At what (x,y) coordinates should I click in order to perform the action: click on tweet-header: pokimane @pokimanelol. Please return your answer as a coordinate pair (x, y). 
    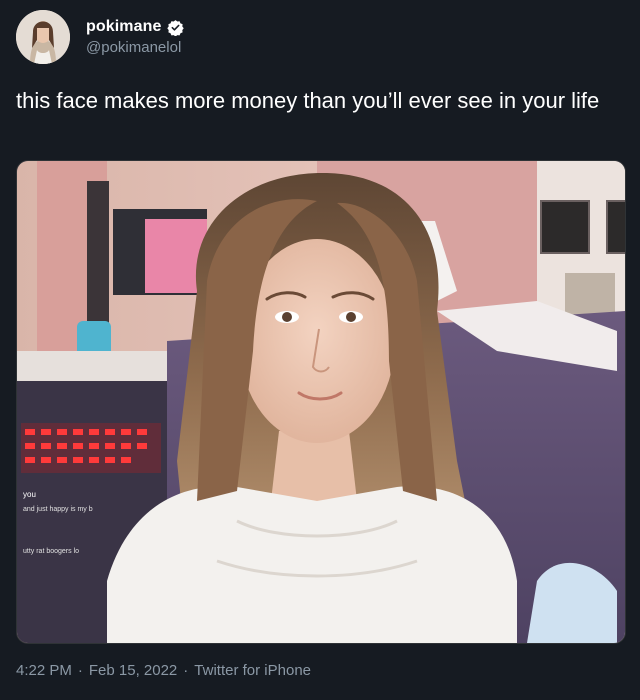
    Looking at the image, I should click on (100, 37).